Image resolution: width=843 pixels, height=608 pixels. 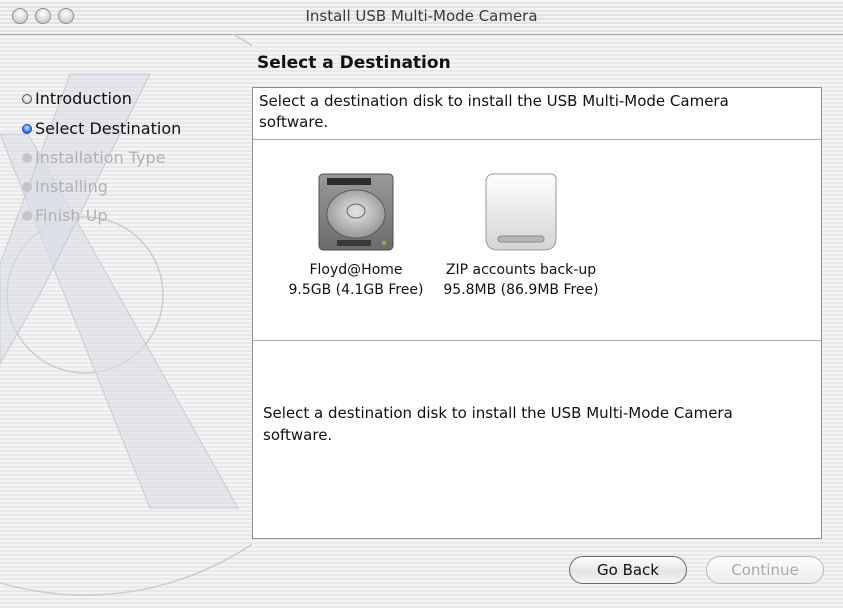 I want to click on hard-drive-icon, so click(x=356, y=212).